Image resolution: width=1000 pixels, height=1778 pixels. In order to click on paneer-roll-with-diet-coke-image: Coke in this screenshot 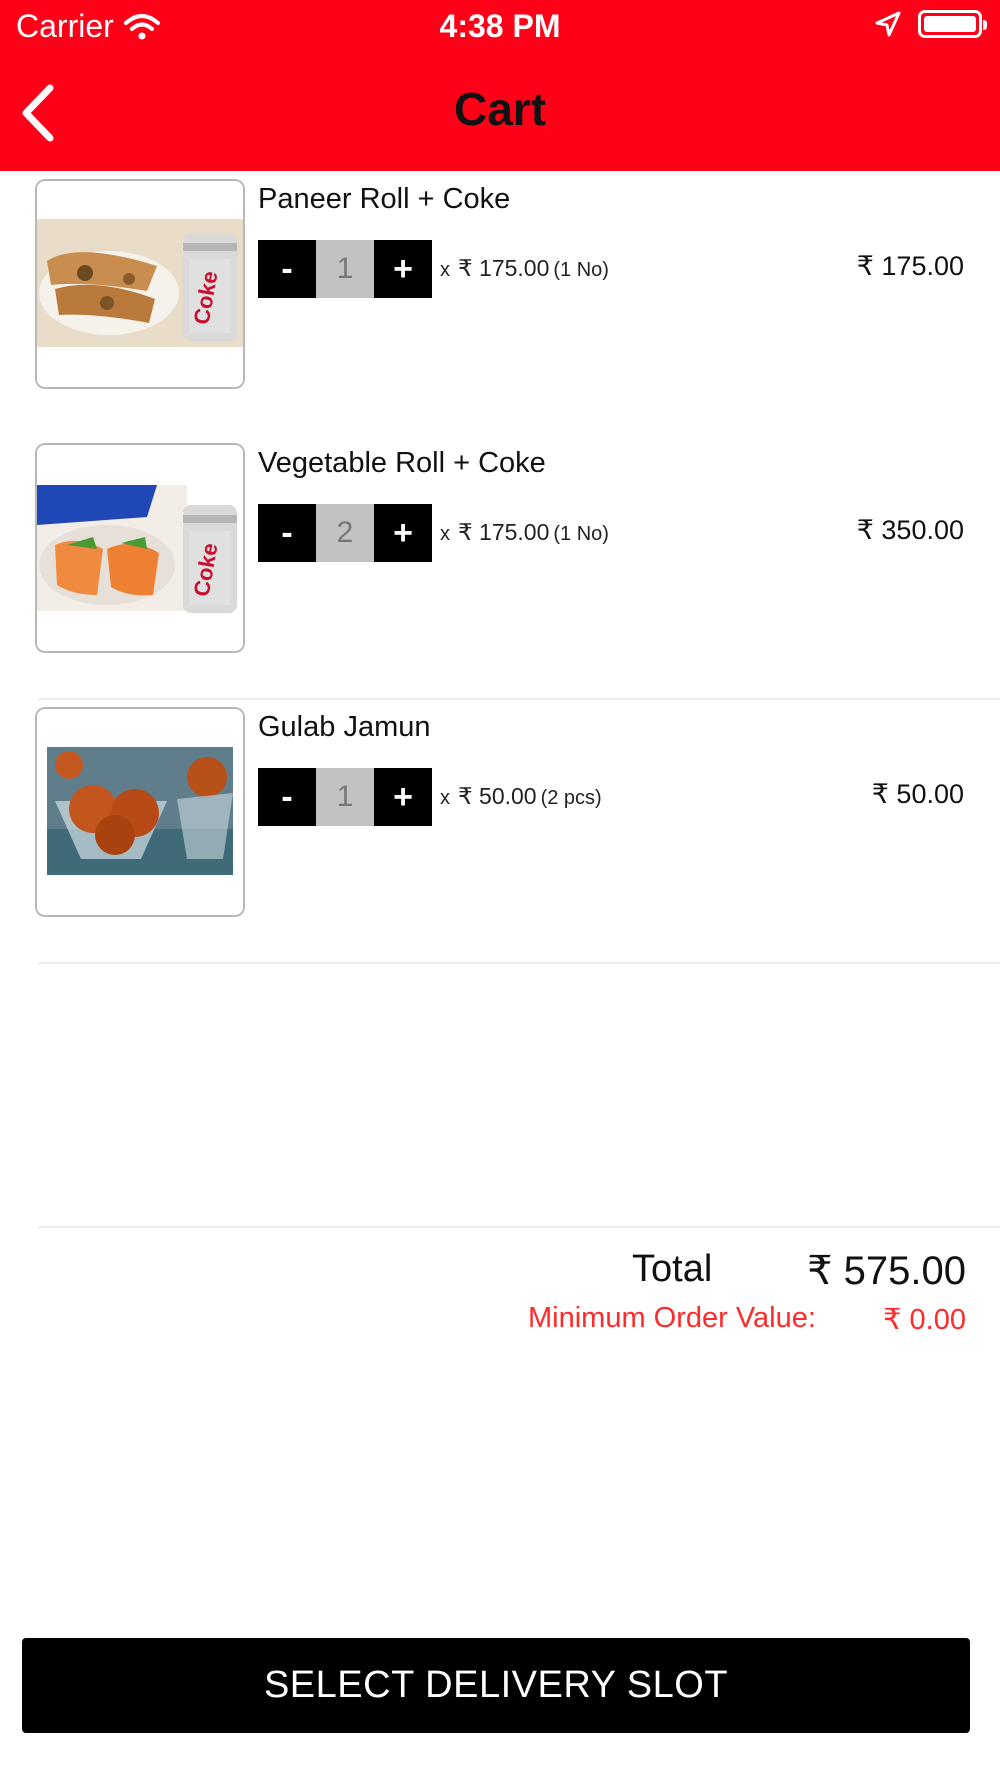, I will do `click(140, 284)`.